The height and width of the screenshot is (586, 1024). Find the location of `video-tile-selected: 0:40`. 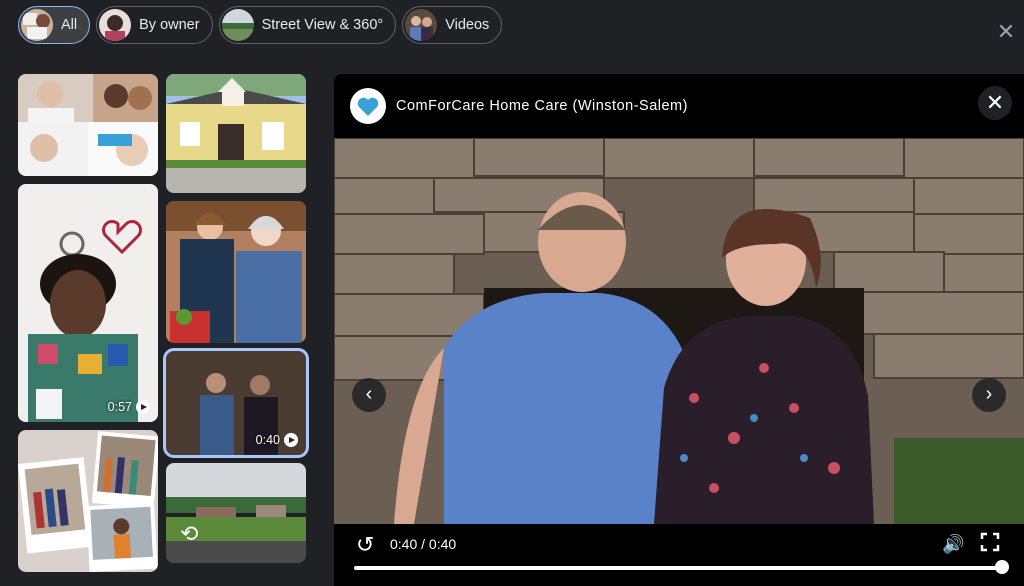

video-tile-selected: 0:40 is located at coordinates (236, 403).